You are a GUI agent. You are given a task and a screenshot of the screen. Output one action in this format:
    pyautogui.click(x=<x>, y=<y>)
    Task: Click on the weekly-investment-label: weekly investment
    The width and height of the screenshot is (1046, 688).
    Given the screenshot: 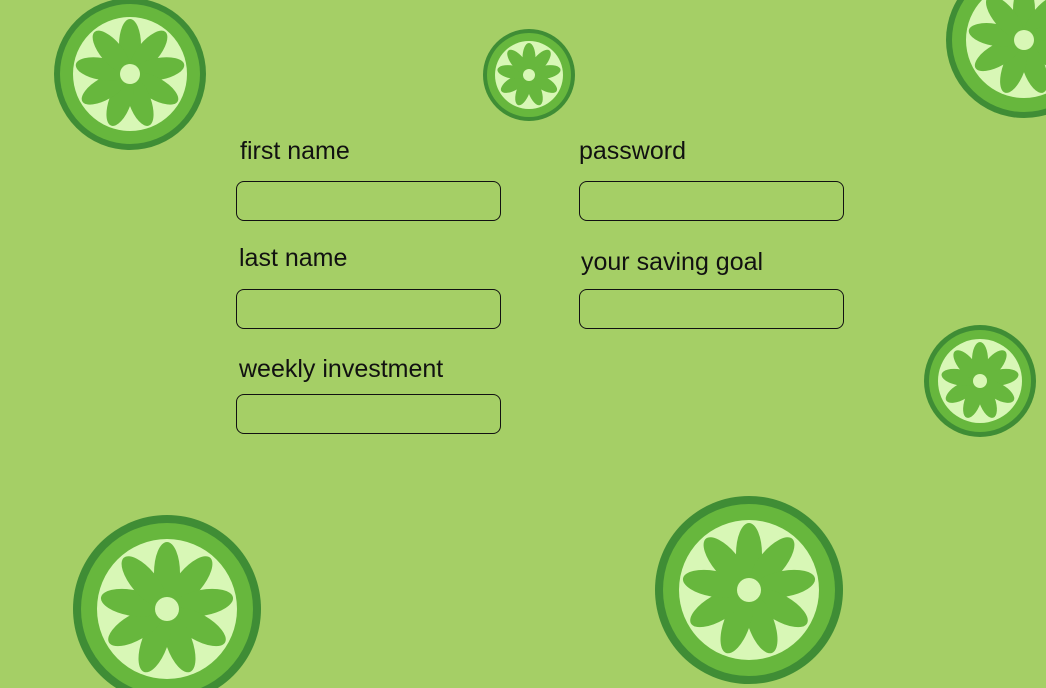 What is the action you would take?
    pyautogui.click(x=341, y=369)
    